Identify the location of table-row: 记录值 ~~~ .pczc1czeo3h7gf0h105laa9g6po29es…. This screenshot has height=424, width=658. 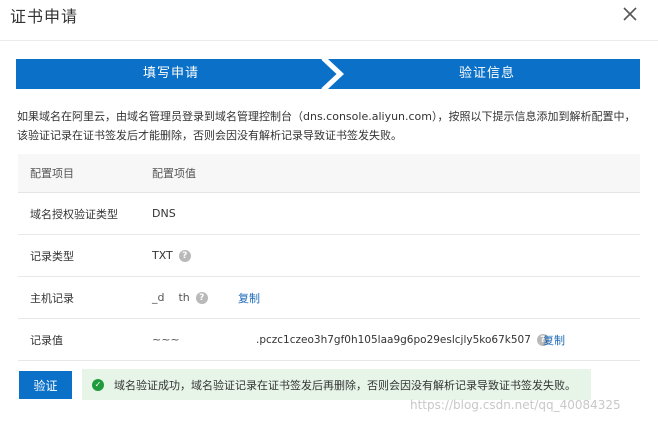
(329, 340).